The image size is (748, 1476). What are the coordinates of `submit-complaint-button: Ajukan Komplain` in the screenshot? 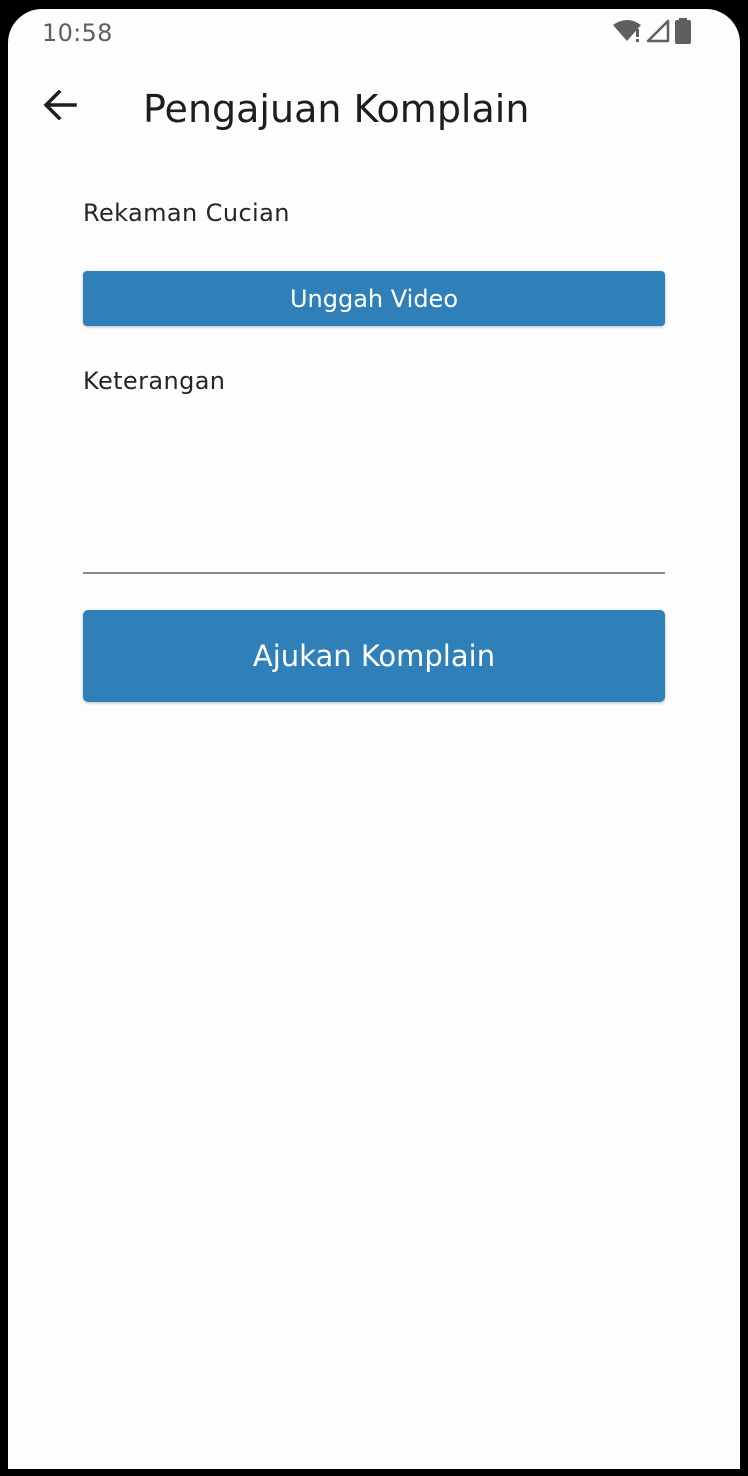 It's located at (374, 656).